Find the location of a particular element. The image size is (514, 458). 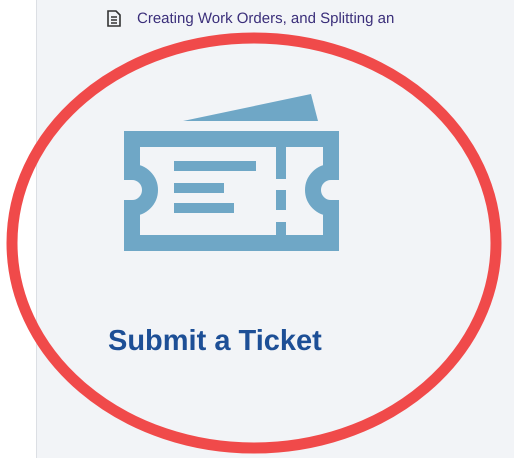

card-title: Submit a Ticket is located at coordinates (311, 341).